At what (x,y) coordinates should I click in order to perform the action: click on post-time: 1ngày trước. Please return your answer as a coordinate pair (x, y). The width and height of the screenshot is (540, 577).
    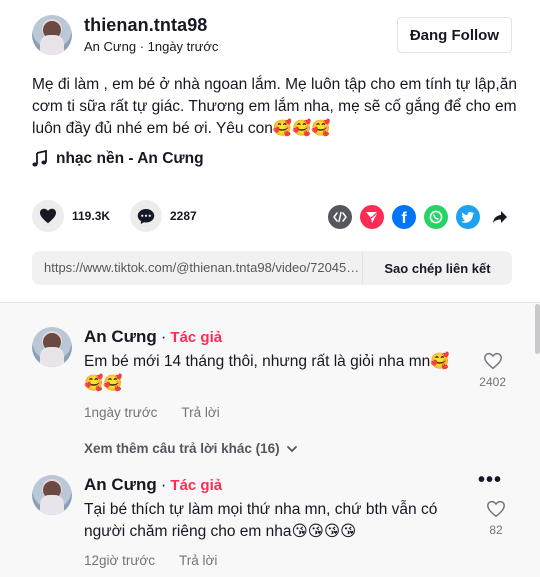
    Looking at the image, I should click on (183, 46).